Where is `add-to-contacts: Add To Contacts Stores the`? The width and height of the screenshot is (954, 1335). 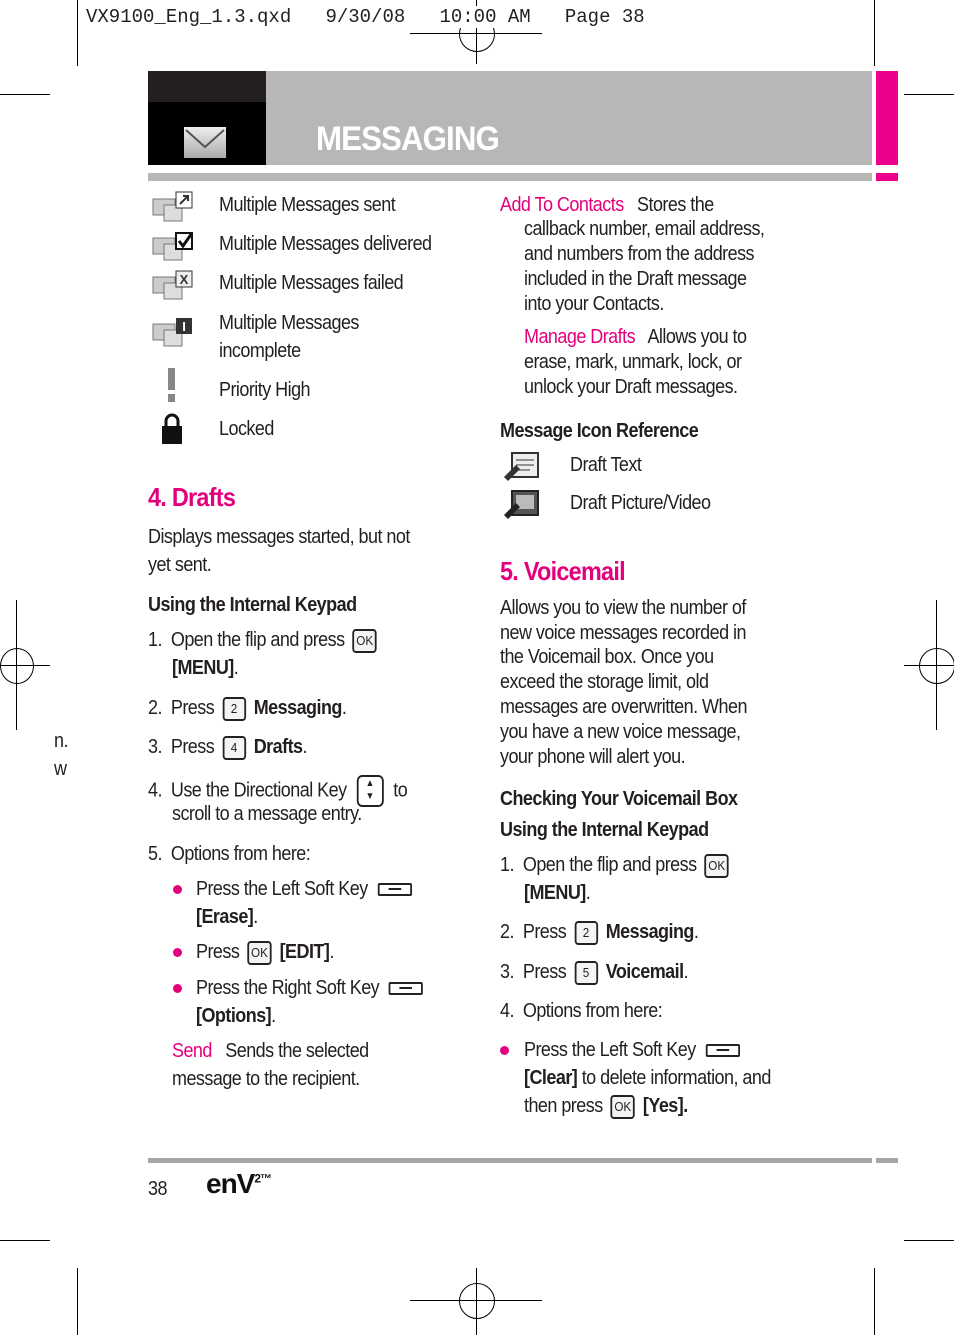 add-to-contacts: Add To Contacts Stores the is located at coordinates (607, 205).